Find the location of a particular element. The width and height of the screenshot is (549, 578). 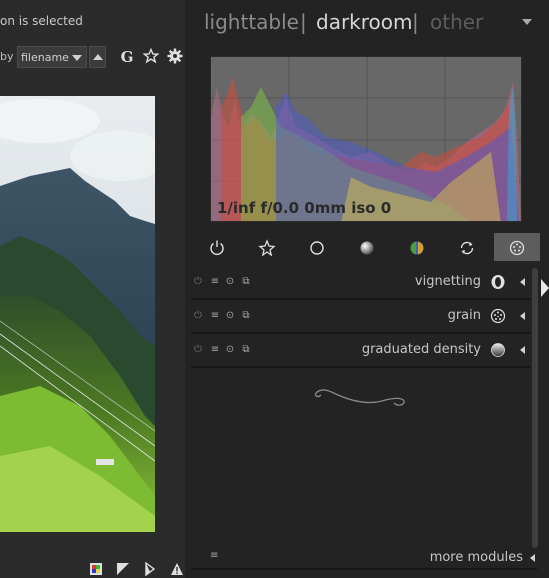

tab-favourites is located at coordinates (267, 247).